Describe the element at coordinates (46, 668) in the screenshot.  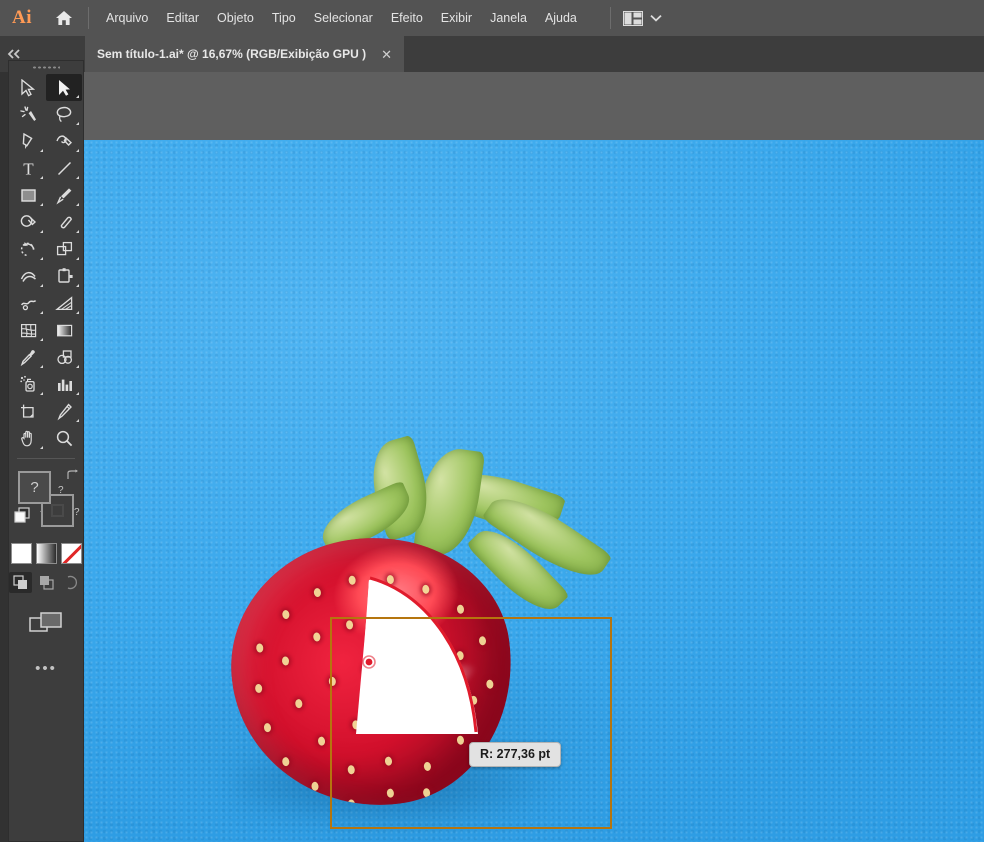
I see `edit-toolbar-button: •••` at that location.